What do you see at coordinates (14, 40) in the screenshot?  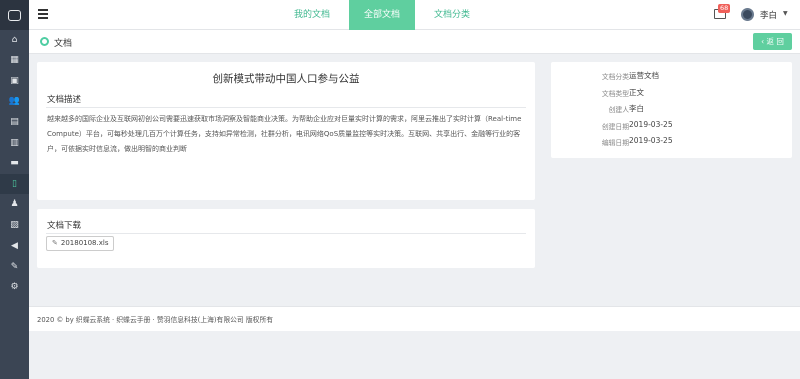 I see `home-icon: ⌂` at bounding box center [14, 40].